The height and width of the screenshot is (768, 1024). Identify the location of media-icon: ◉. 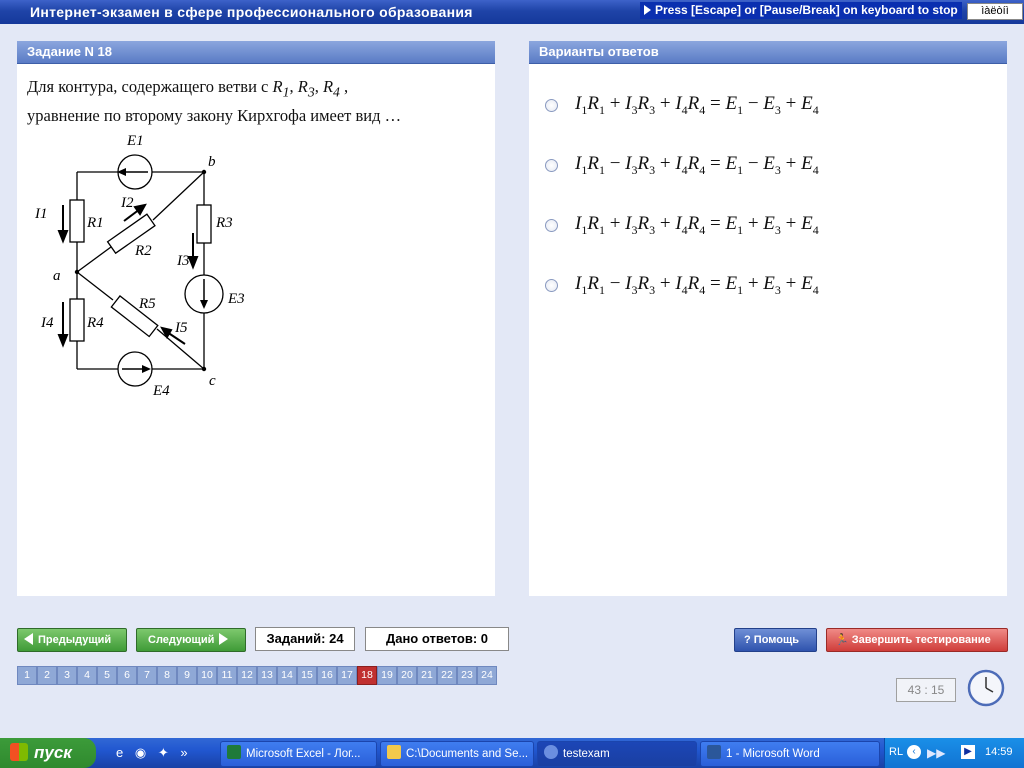
(140, 752).